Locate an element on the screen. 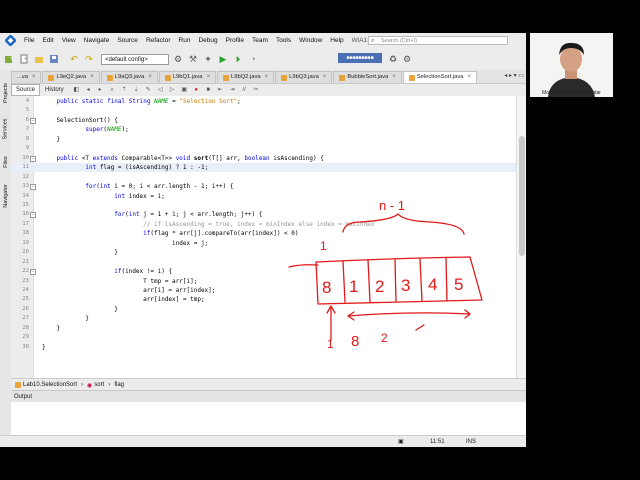 Image resolution: width=640 pixels, height=480 pixels. scrollbar-thumb is located at coordinates (522, 196).